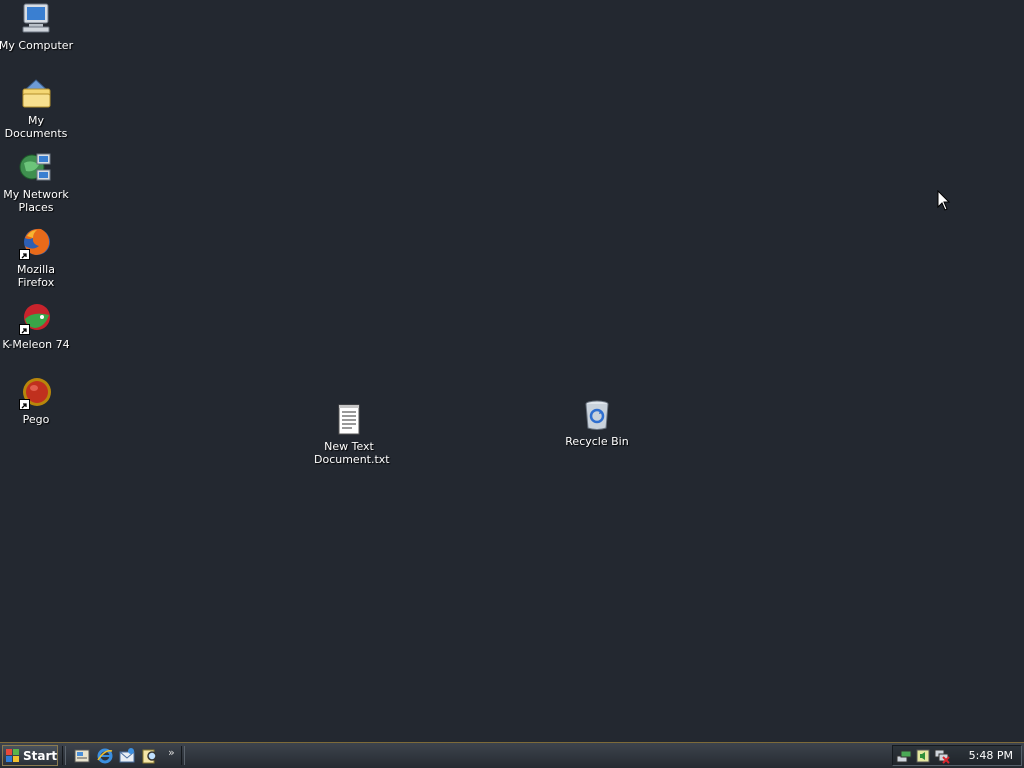 Image resolution: width=1024 pixels, height=768 pixels. What do you see at coordinates (991, 755) in the screenshot?
I see `clock: 5:48 PM` at bounding box center [991, 755].